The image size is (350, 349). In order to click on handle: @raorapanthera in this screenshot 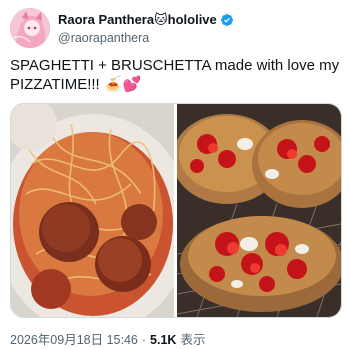, I will do `click(103, 38)`.